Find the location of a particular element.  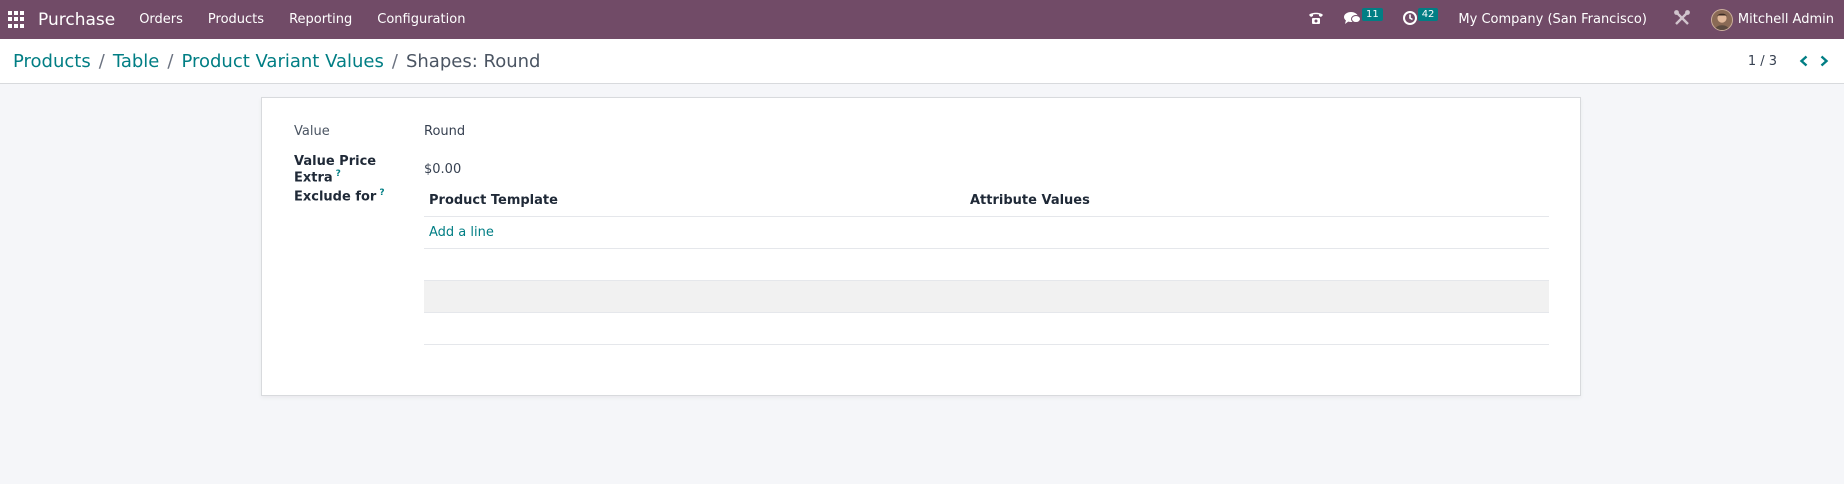

price-extra-field: $0.00 is located at coordinates (442, 169).